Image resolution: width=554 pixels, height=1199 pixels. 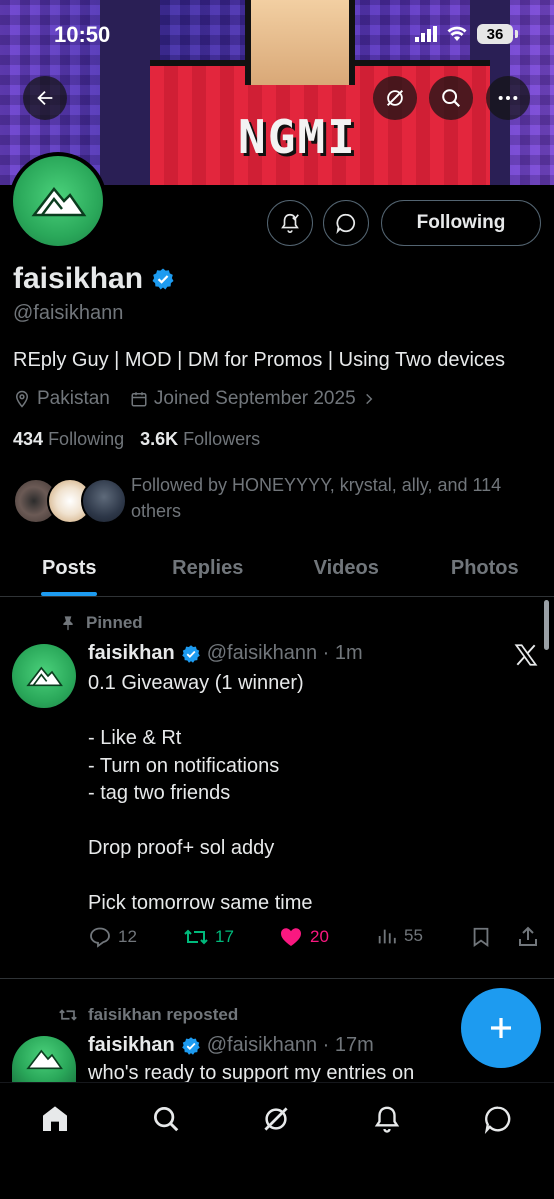 I want to click on notifications-bell-button, so click(x=290, y=223).